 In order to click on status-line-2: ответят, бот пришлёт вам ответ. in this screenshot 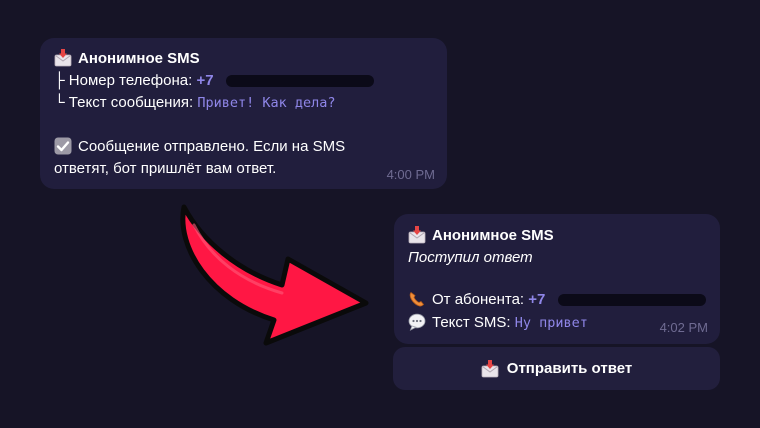, I will do `click(165, 168)`.